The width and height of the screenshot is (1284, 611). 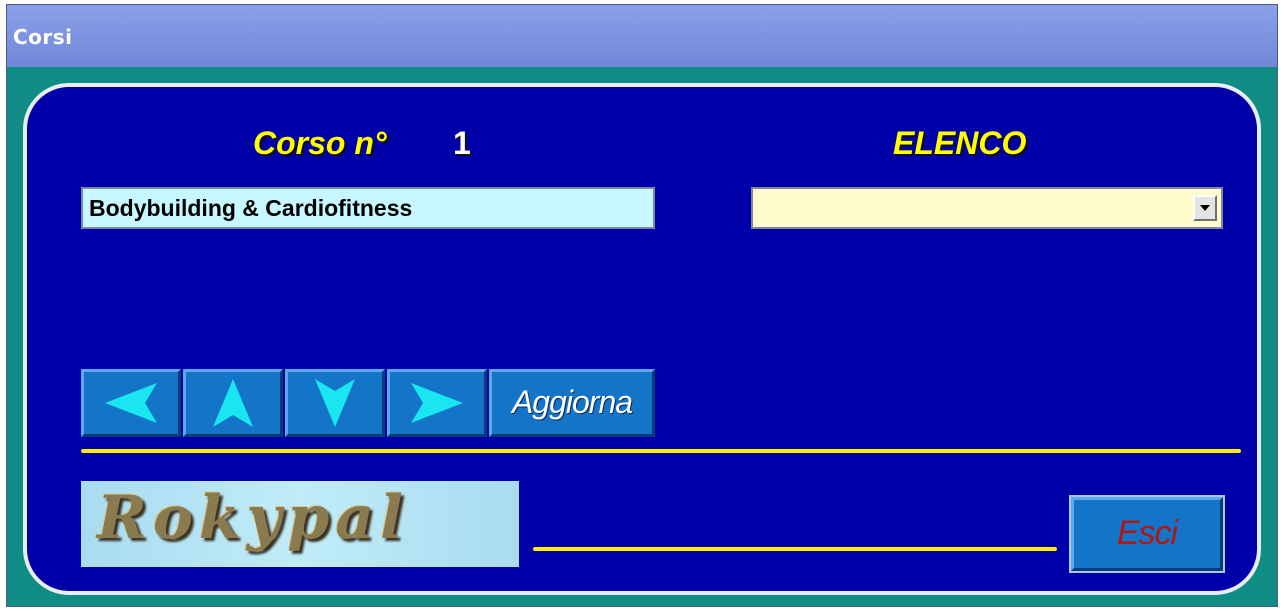 I want to click on arrow-up-icon, so click(x=233, y=403).